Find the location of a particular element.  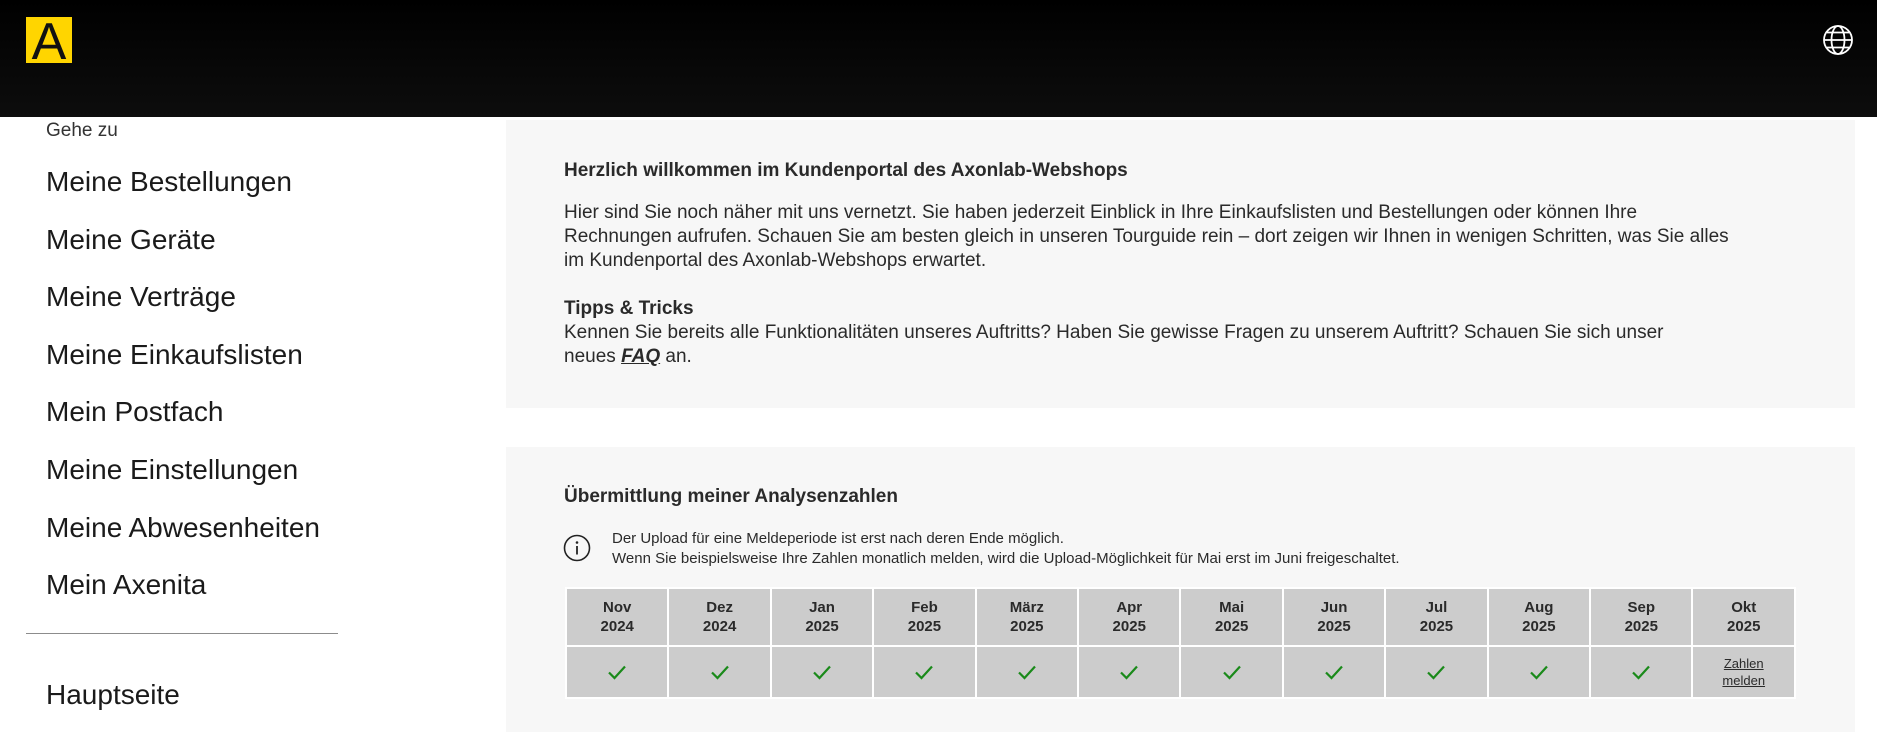

month-status-cell: Zahlen melden is located at coordinates (1743, 672).